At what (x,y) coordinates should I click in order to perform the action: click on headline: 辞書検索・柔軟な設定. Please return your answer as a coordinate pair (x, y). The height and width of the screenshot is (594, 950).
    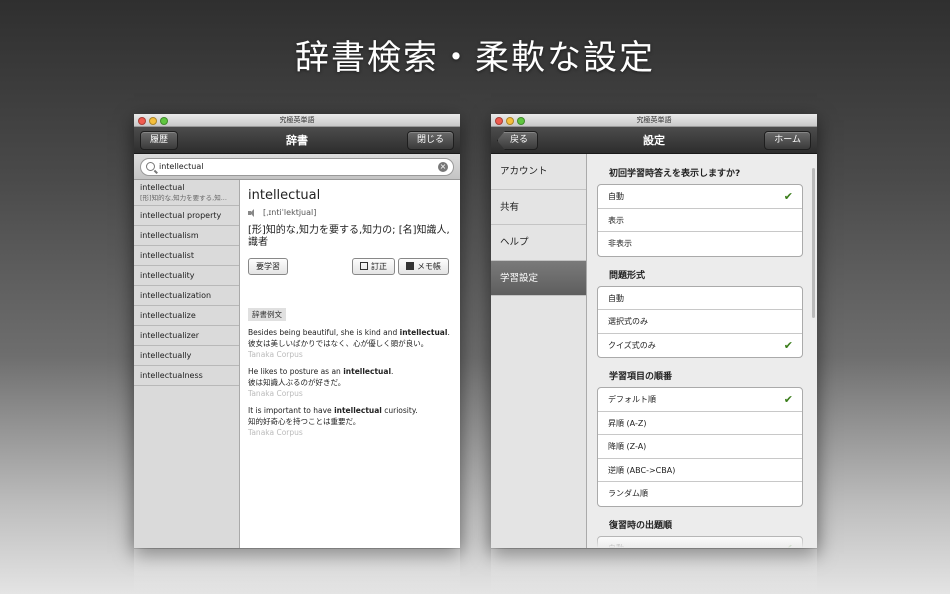
    Looking at the image, I should click on (475, 58).